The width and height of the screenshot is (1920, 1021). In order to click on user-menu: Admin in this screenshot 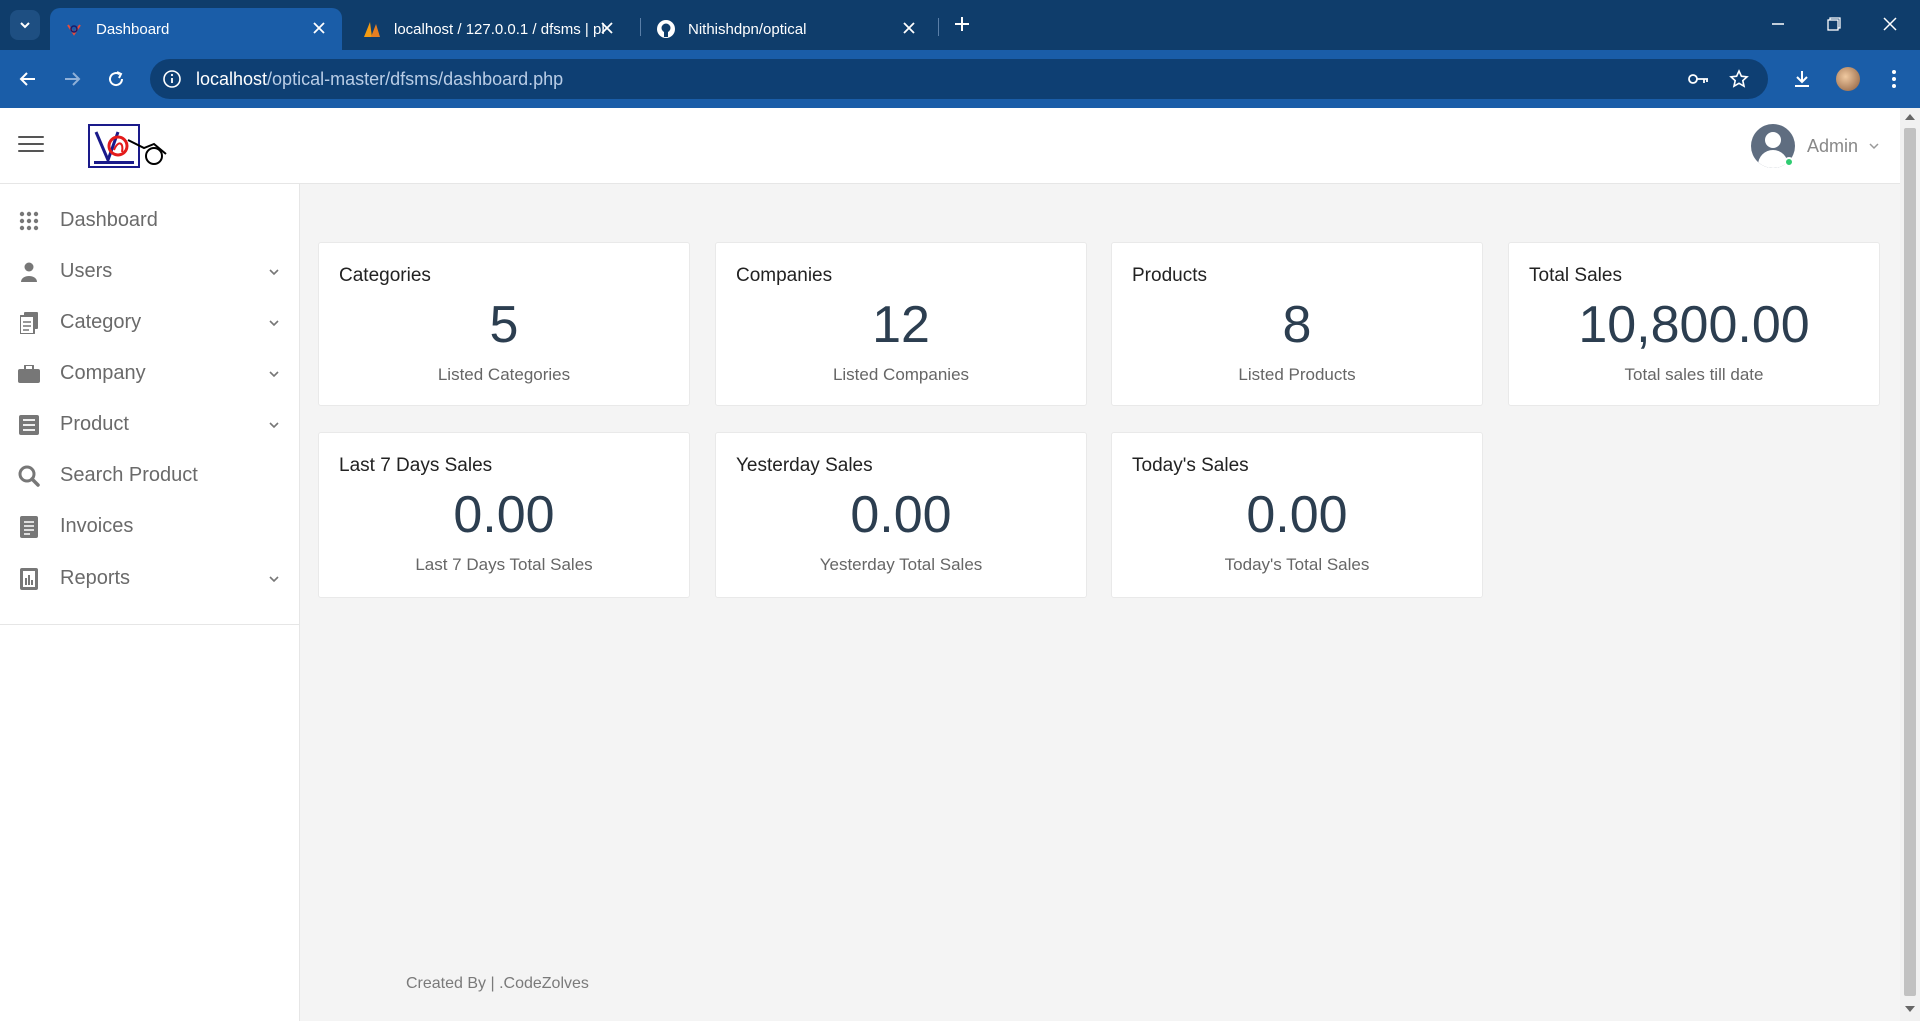, I will do `click(1815, 146)`.